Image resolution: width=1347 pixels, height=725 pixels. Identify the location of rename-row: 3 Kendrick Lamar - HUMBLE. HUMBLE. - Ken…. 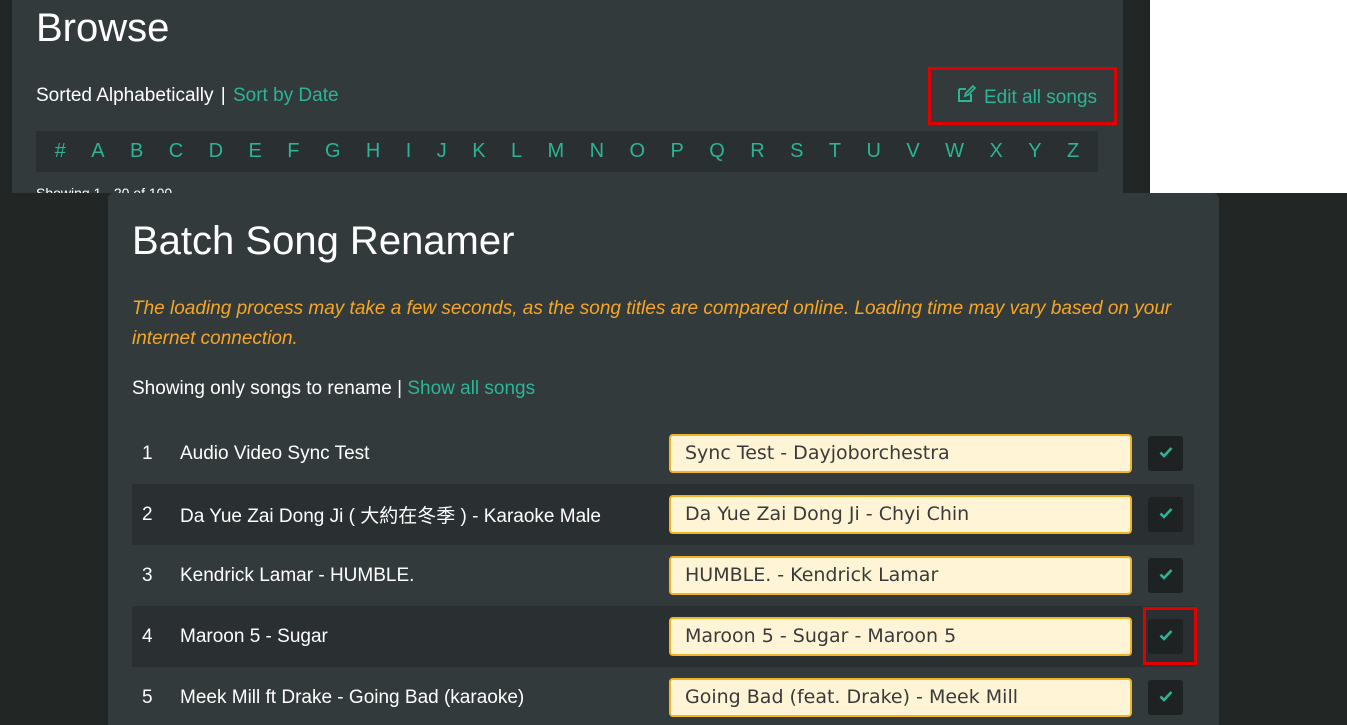
(663, 575).